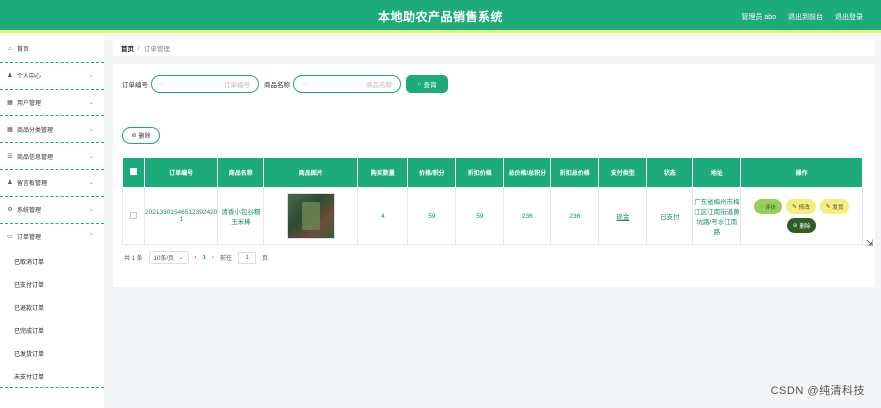 The width and height of the screenshot is (881, 408). Describe the element at coordinates (870, 243) in the screenshot. I see `mouse-cursor-icon: ⇲` at that location.